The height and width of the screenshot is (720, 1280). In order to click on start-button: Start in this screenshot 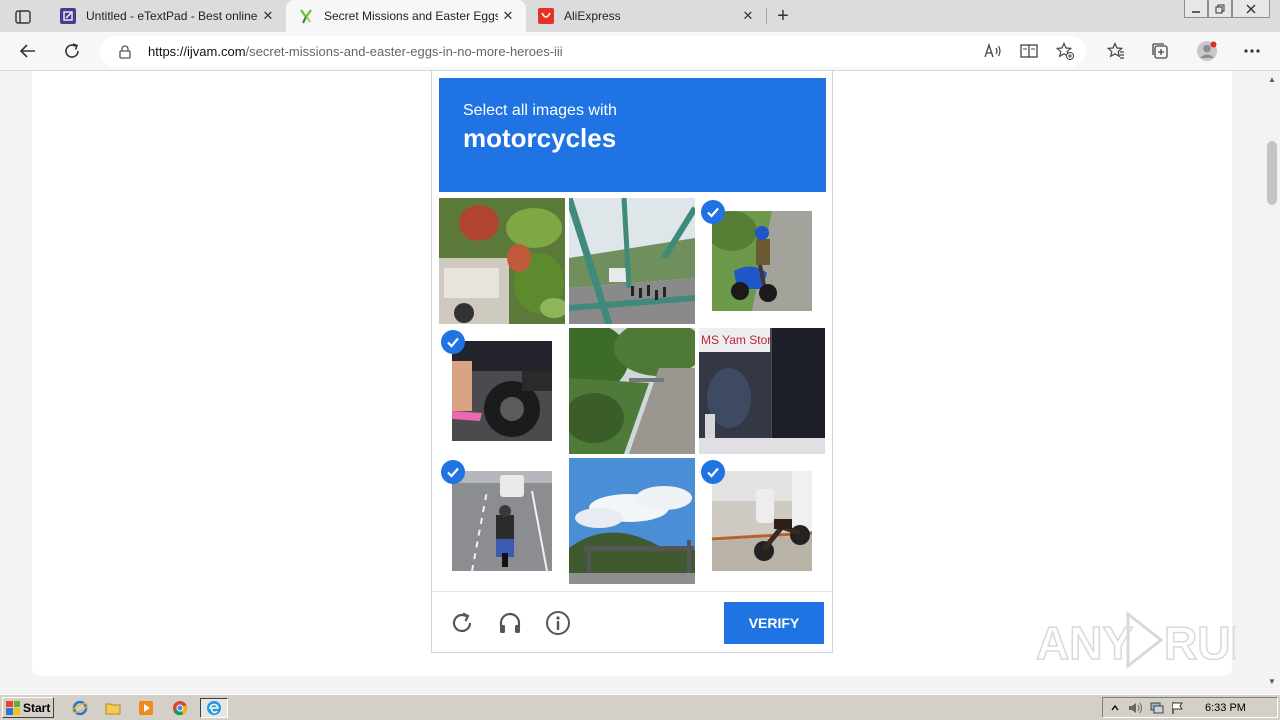, I will do `click(28, 707)`.